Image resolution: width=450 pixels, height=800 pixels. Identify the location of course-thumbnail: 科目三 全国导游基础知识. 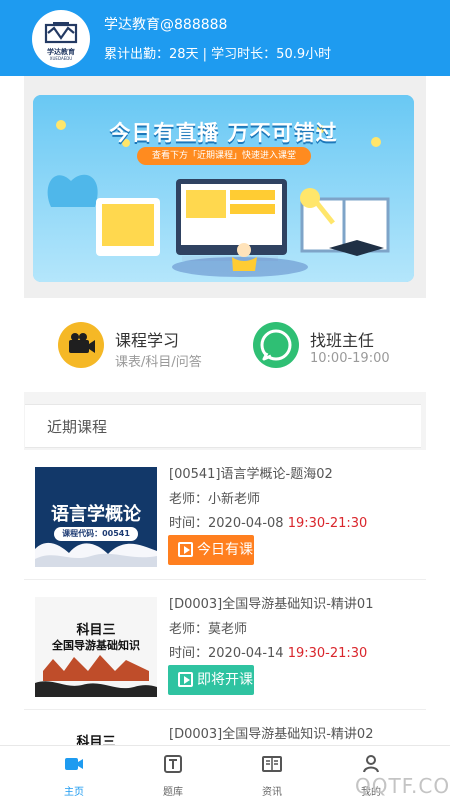
(96, 647).